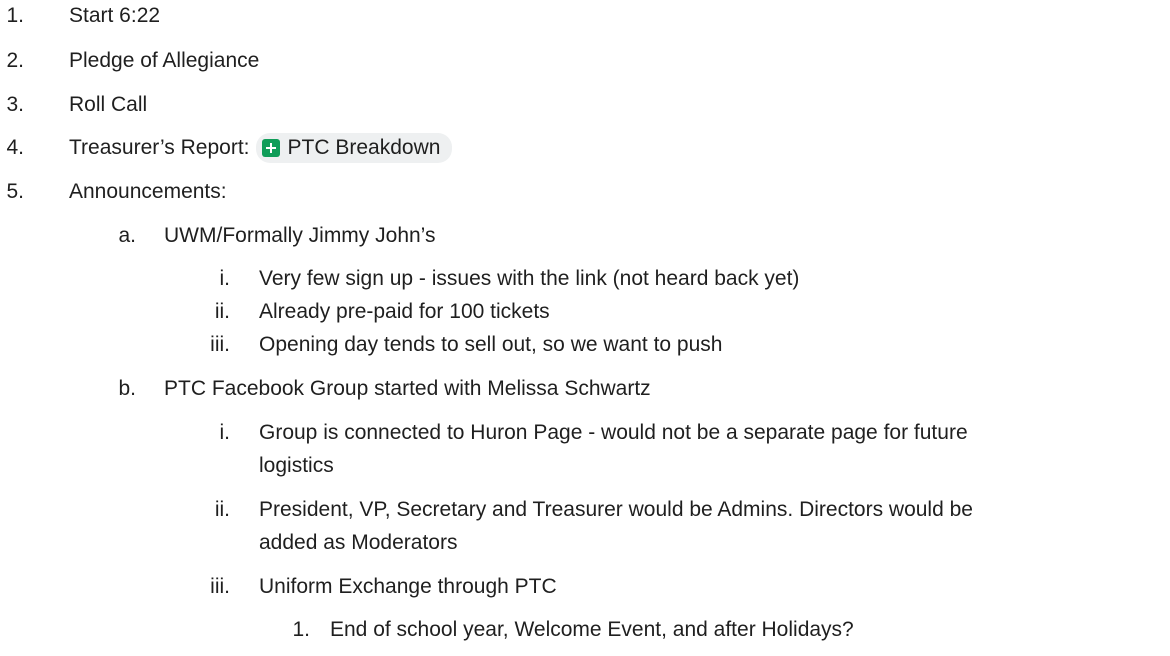  Describe the element at coordinates (404, 311) in the screenshot. I see `list-item-text: Already pre-paid for 100 tickets` at that location.